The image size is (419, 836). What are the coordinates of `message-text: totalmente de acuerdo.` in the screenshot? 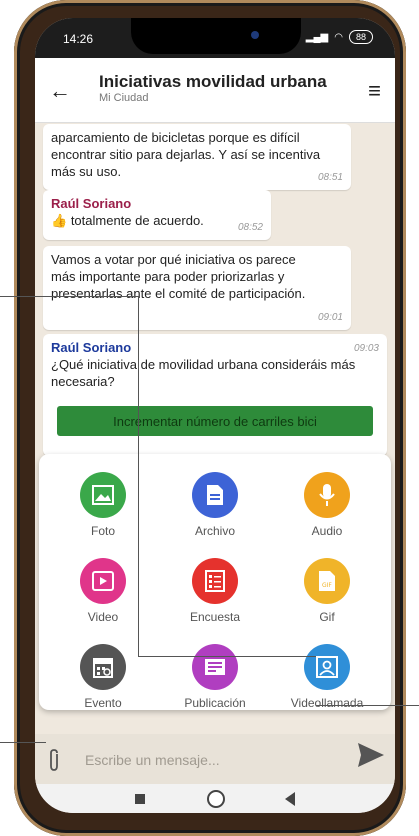 It's located at (137, 220).